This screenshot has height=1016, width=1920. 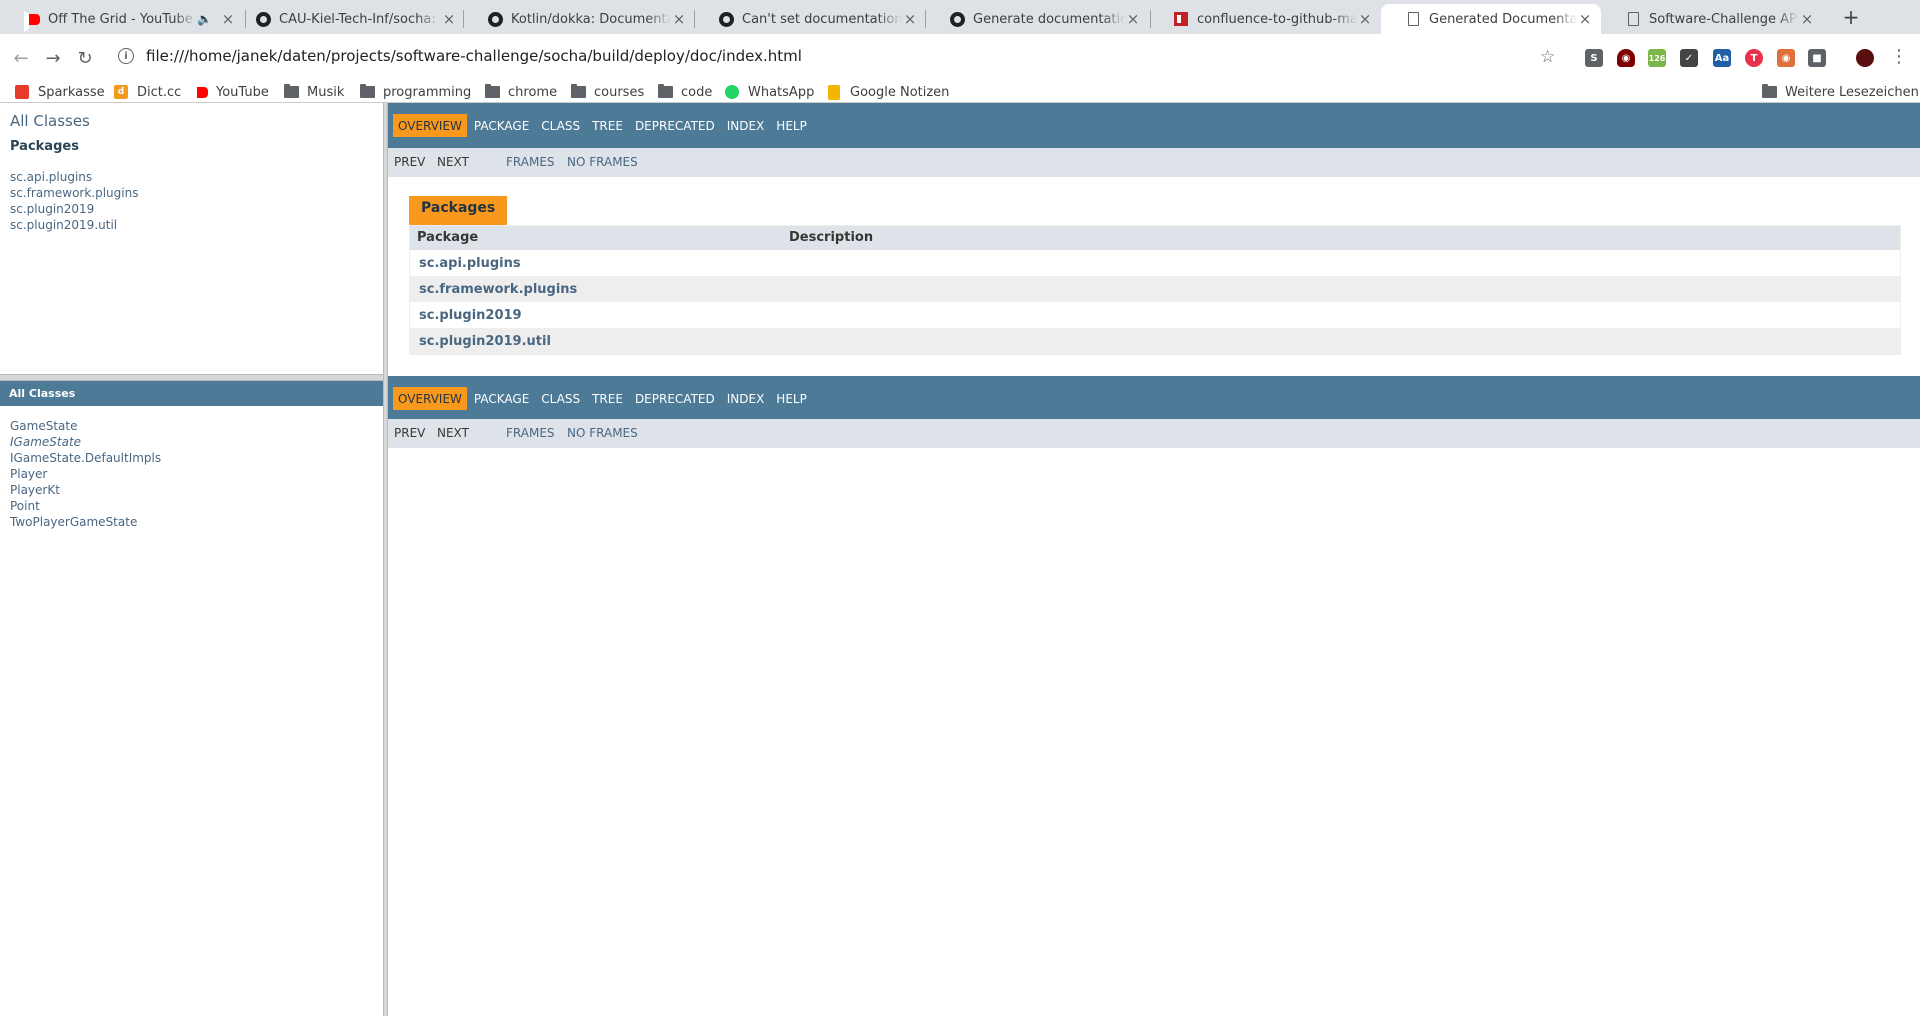 I want to click on top-subnav: PREV NEXT FRAMES NO FRAMES, so click(x=1154, y=162).